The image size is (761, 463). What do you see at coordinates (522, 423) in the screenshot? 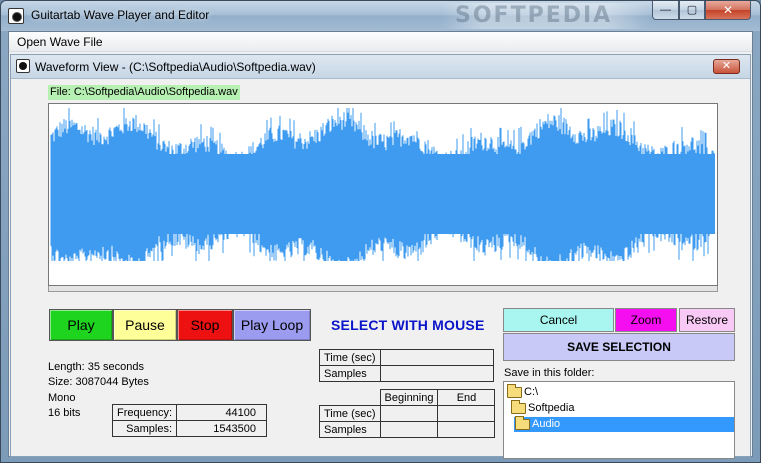
I see `folder-open-icon` at bounding box center [522, 423].